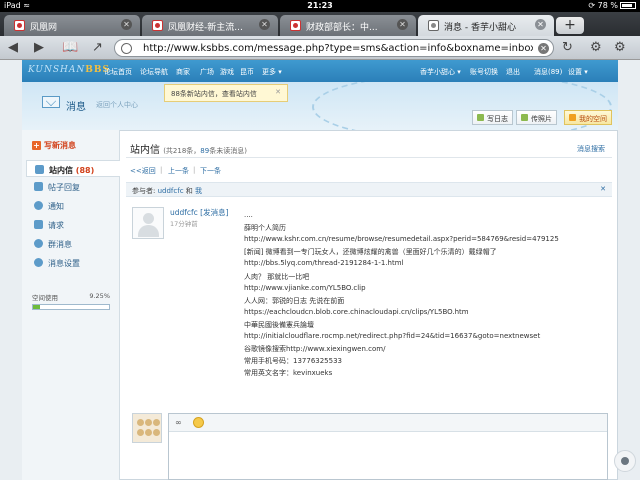  I want to click on nav-square: 广场, so click(207, 72).